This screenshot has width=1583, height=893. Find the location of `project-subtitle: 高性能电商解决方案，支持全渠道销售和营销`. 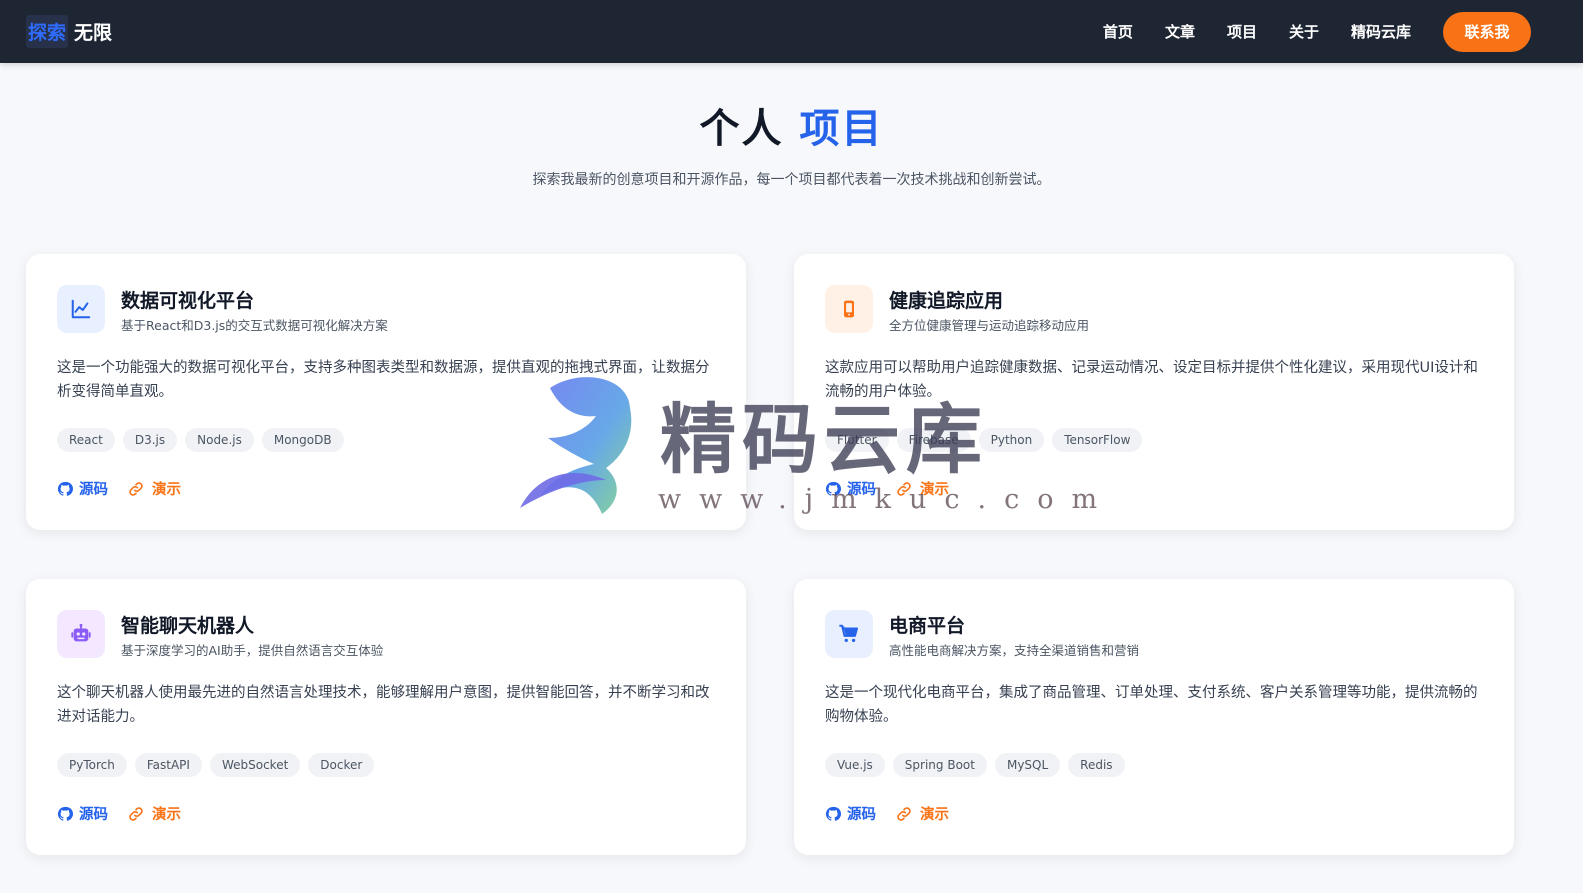

project-subtitle: 高性能电商解决方案，支持全渠道销售和营销 is located at coordinates (1014, 650).